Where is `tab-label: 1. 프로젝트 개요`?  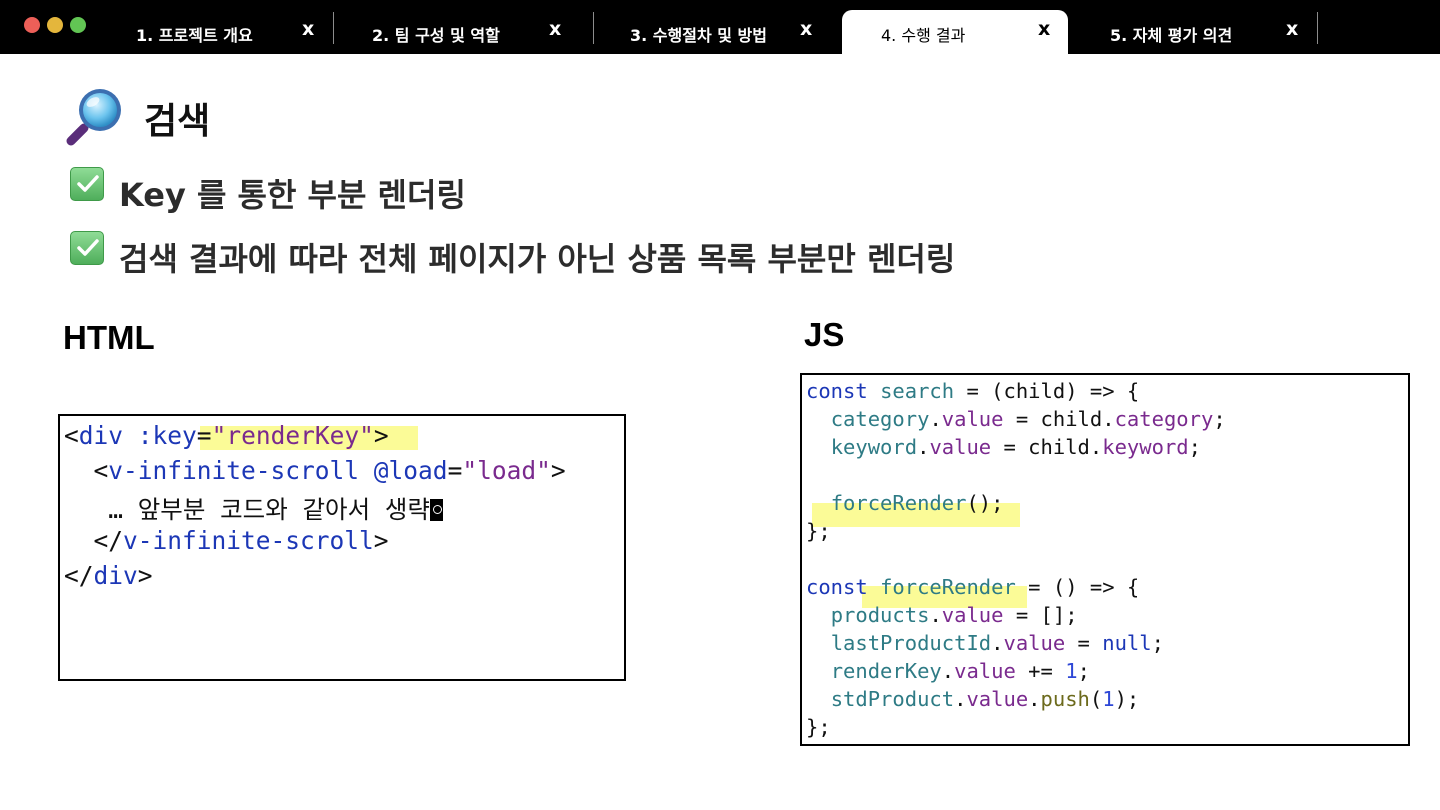 tab-label: 1. 프로젝트 개요 is located at coordinates (194, 35).